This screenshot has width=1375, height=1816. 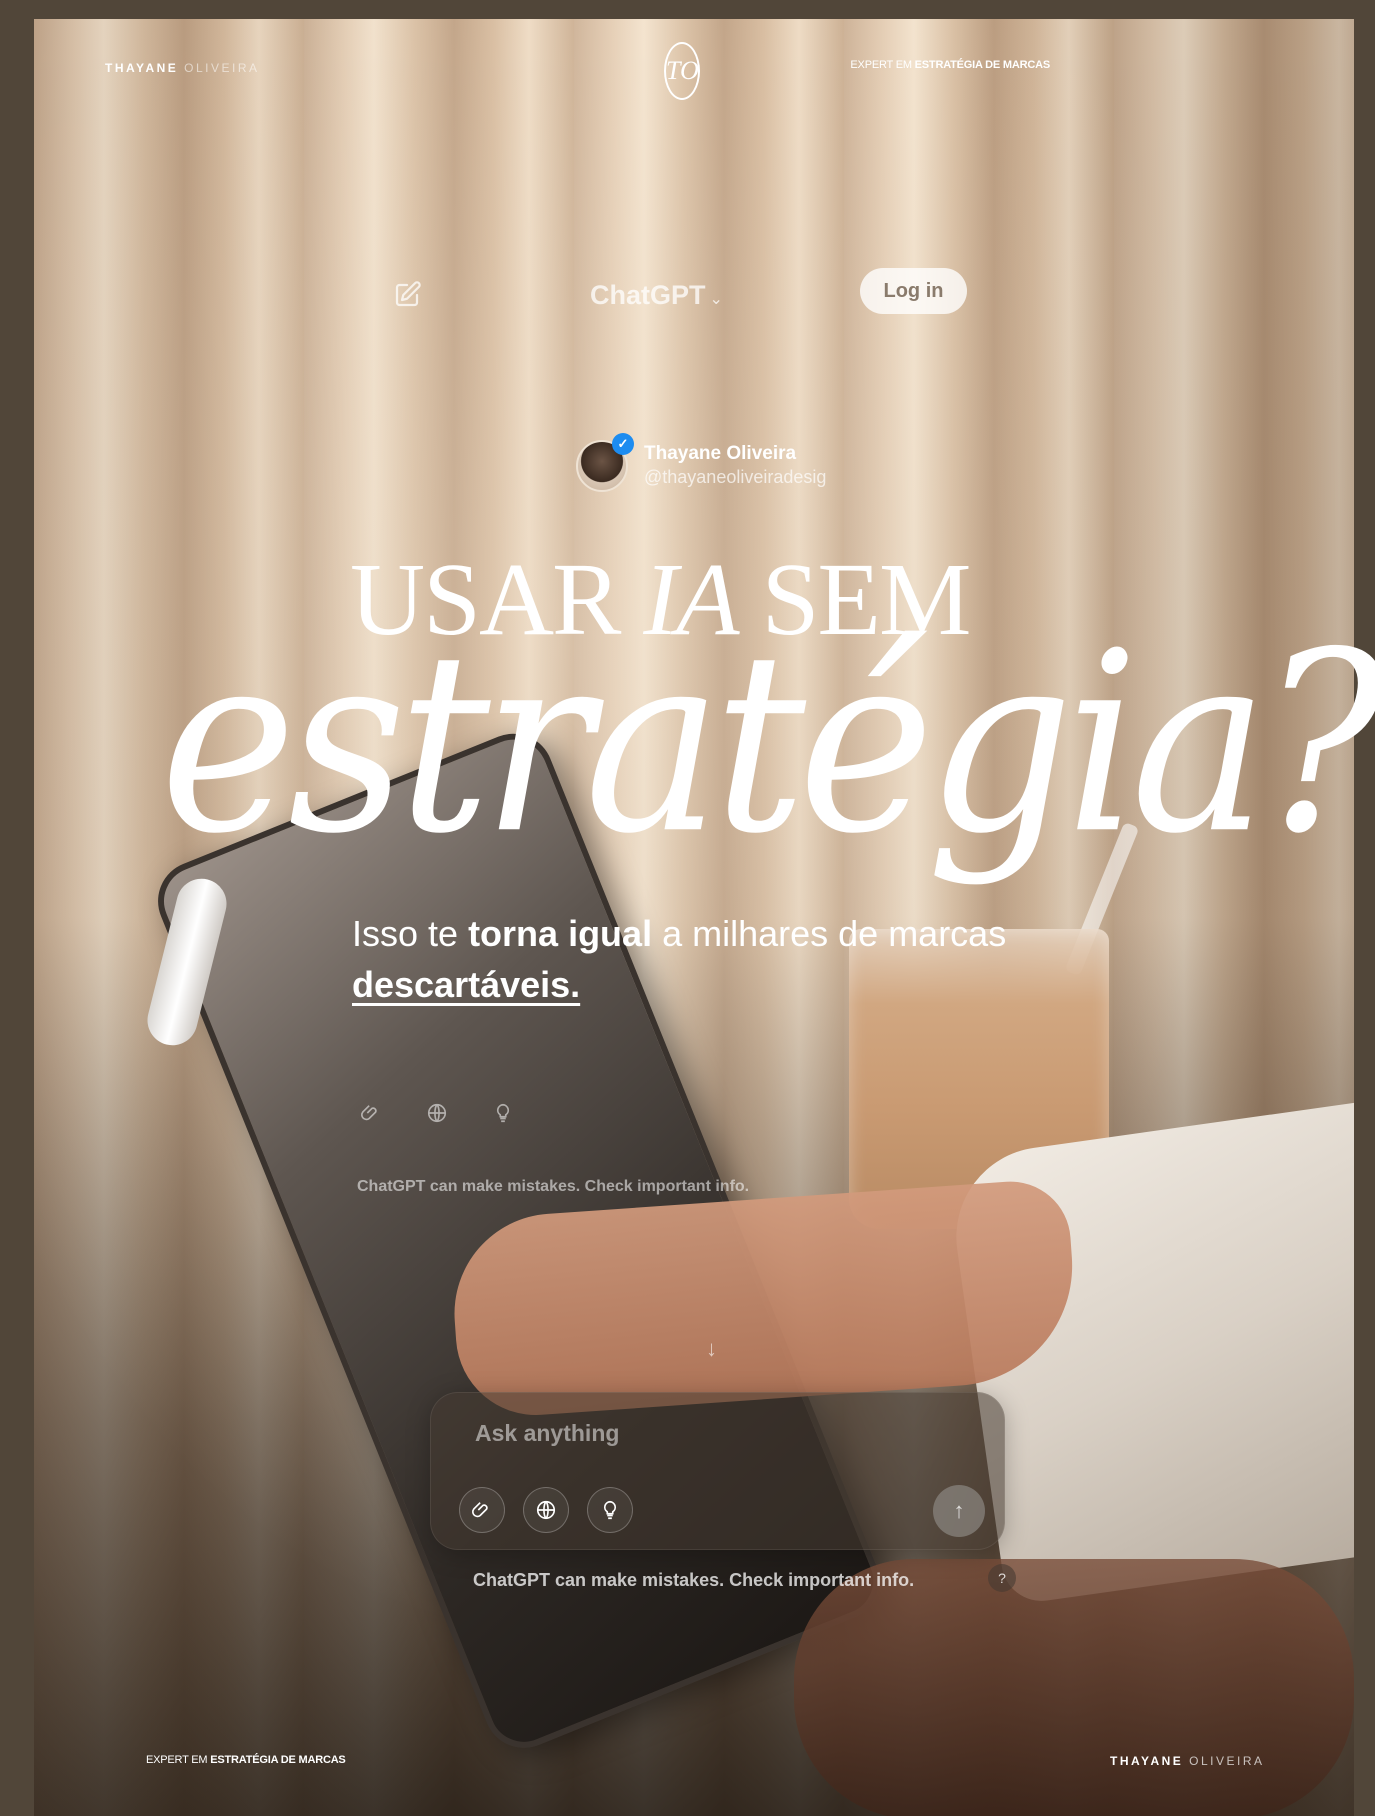 What do you see at coordinates (682, 71) in the screenshot?
I see `monogram-logo: TO` at bounding box center [682, 71].